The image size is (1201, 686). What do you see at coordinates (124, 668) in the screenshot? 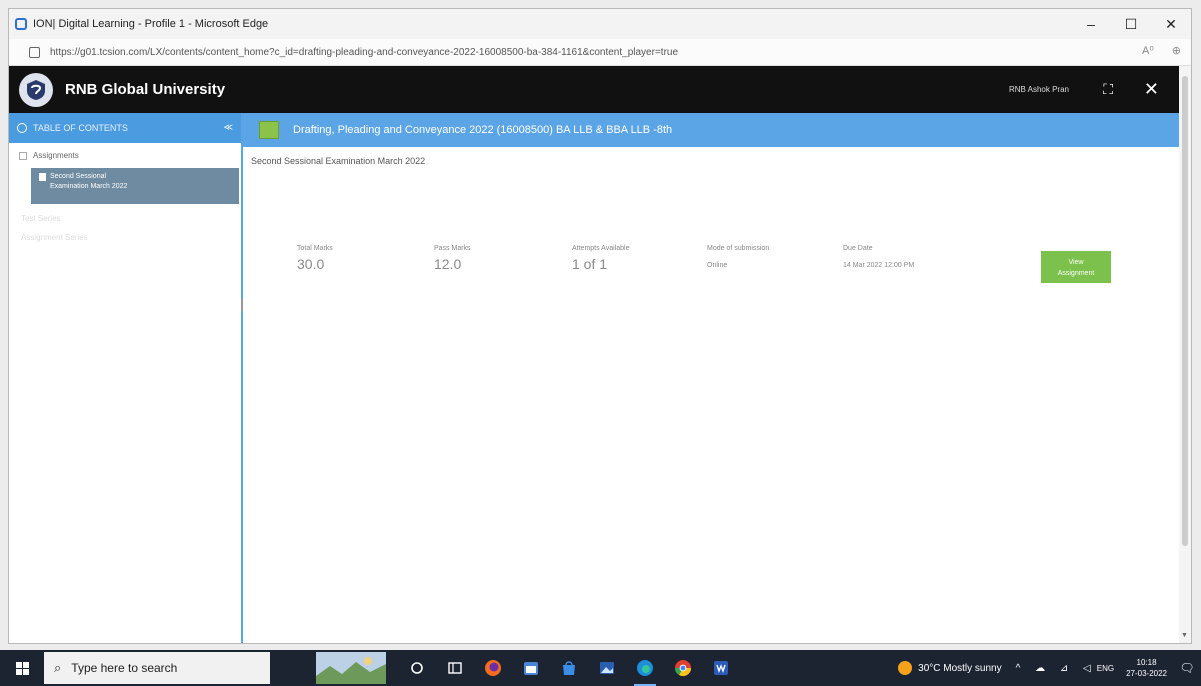
I see `search-placeholder: Type here to search` at bounding box center [124, 668].